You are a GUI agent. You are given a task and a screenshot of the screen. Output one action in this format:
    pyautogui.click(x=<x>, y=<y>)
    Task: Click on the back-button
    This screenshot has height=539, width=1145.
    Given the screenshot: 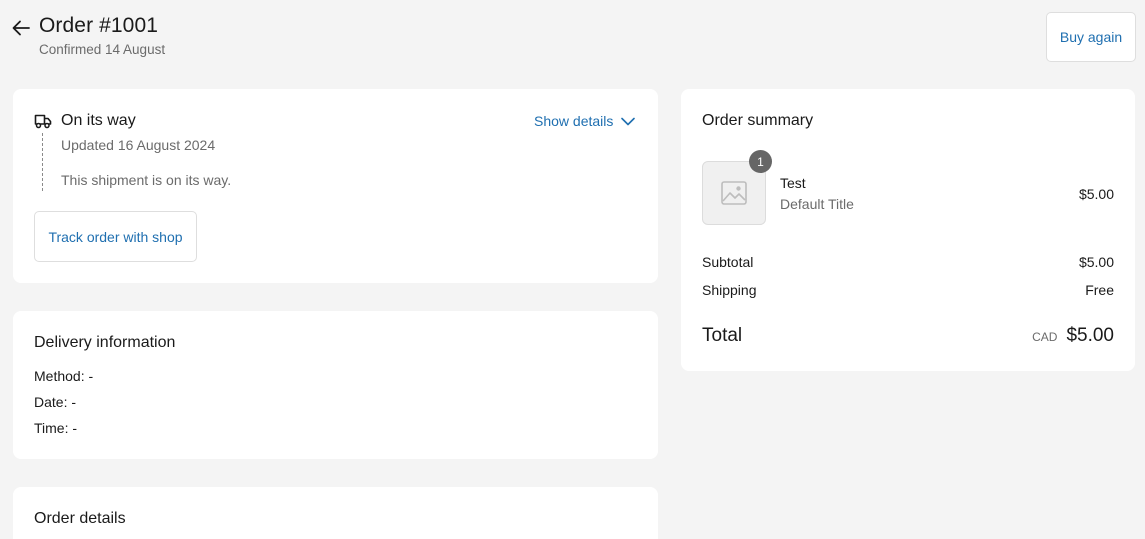 What is the action you would take?
    pyautogui.click(x=21, y=28)
    